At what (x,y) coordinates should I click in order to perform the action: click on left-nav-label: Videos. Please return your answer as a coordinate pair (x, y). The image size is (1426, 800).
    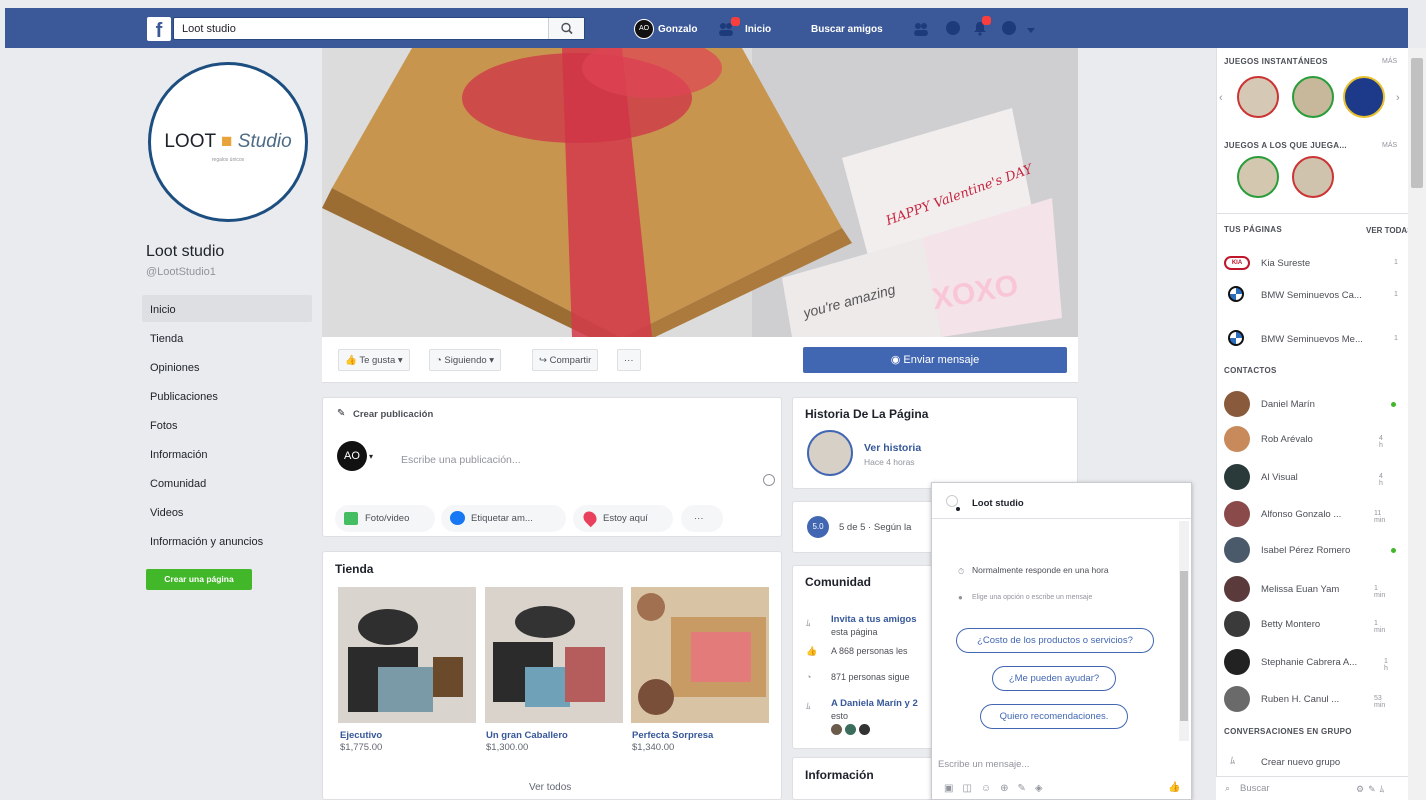
    Looking at the image, I should click on (167, 513).